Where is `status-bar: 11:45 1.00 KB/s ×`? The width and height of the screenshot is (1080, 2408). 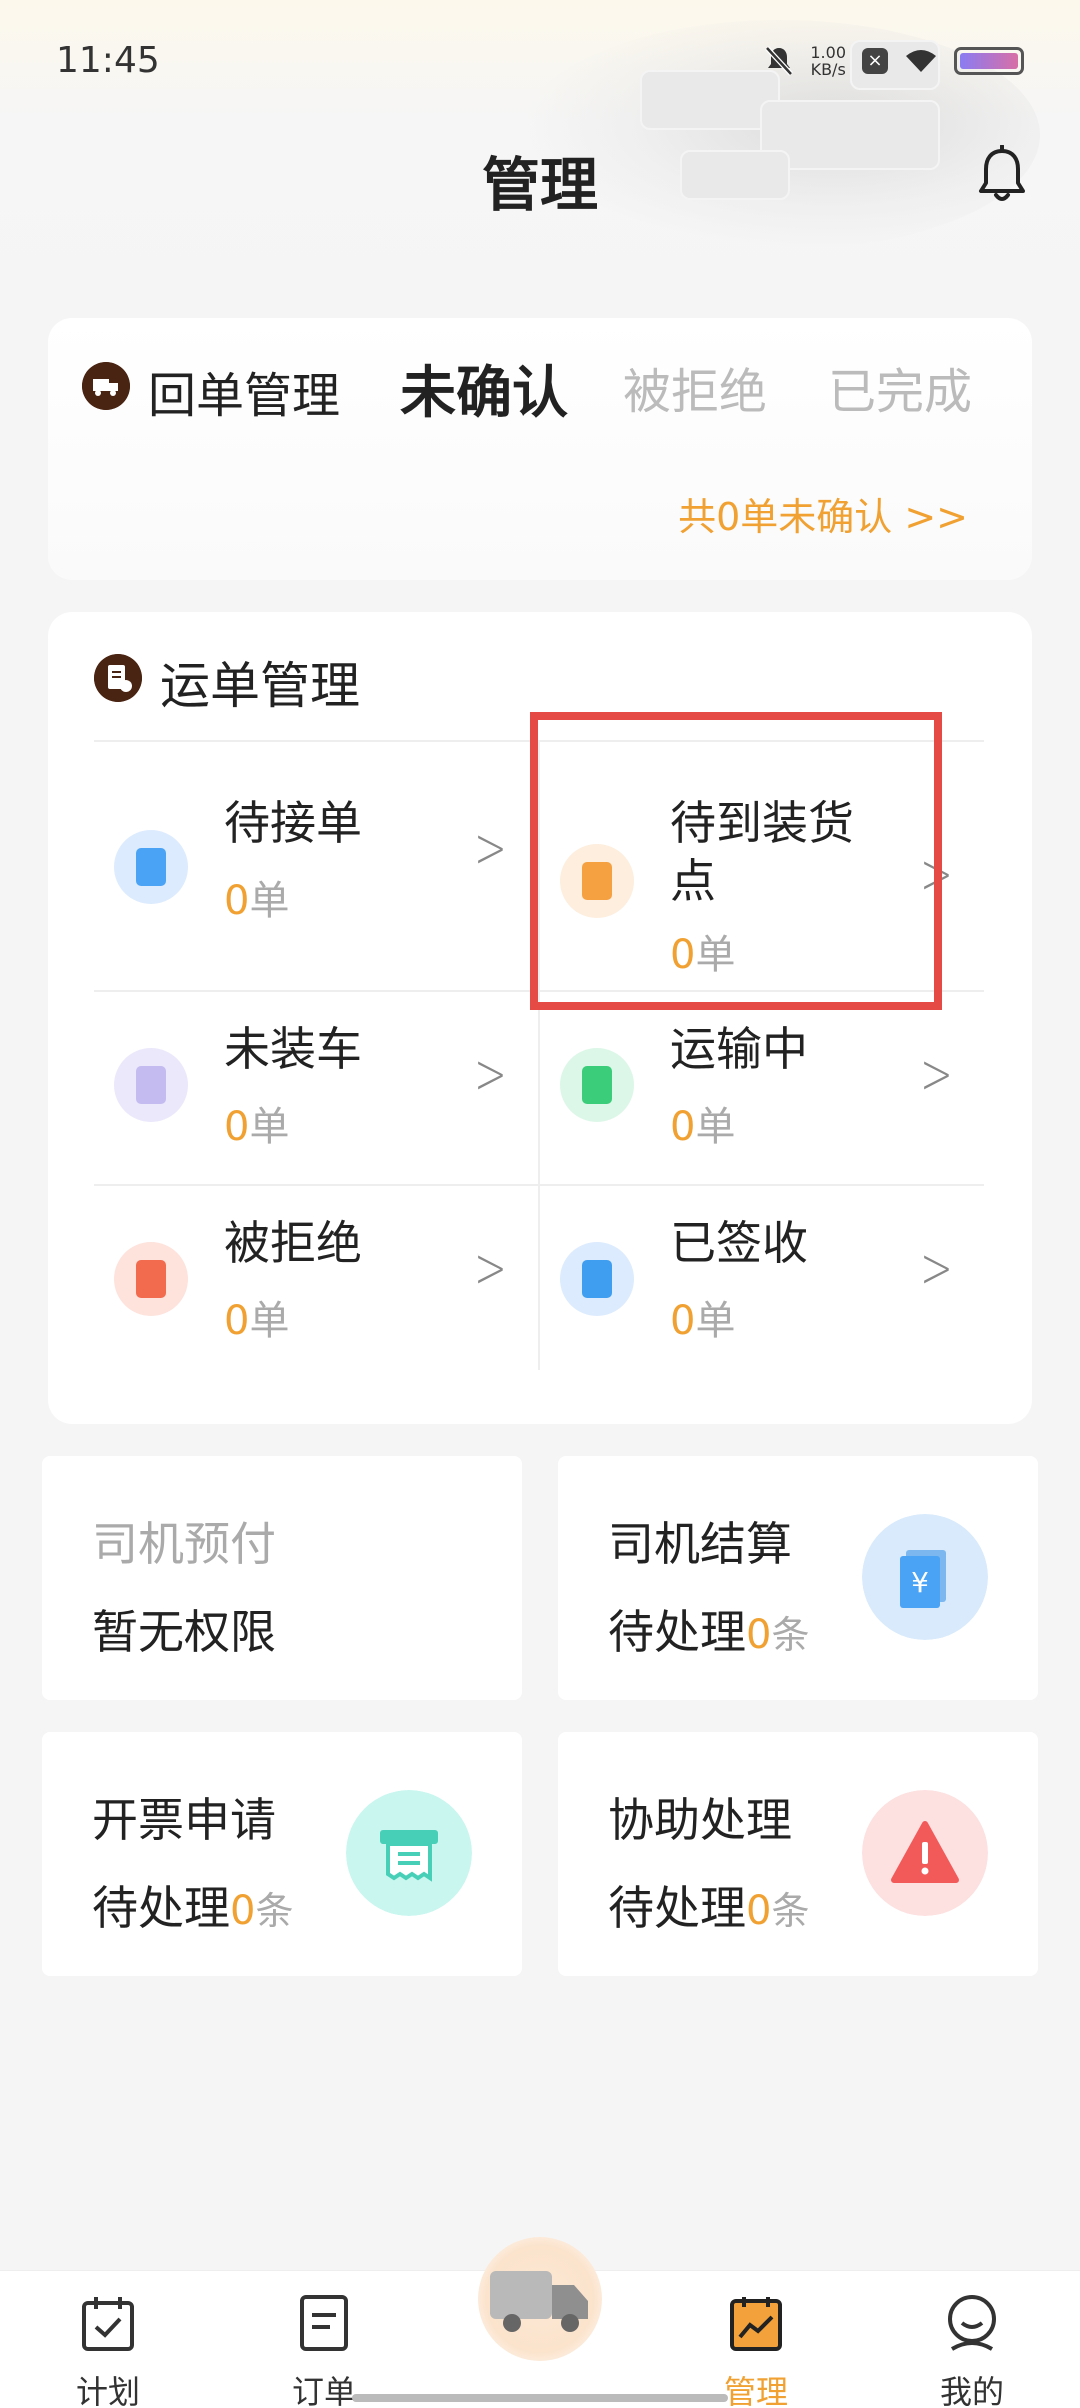
status-bar: 11:45 1.00 KB/s × is located at coordinates (540, 60).